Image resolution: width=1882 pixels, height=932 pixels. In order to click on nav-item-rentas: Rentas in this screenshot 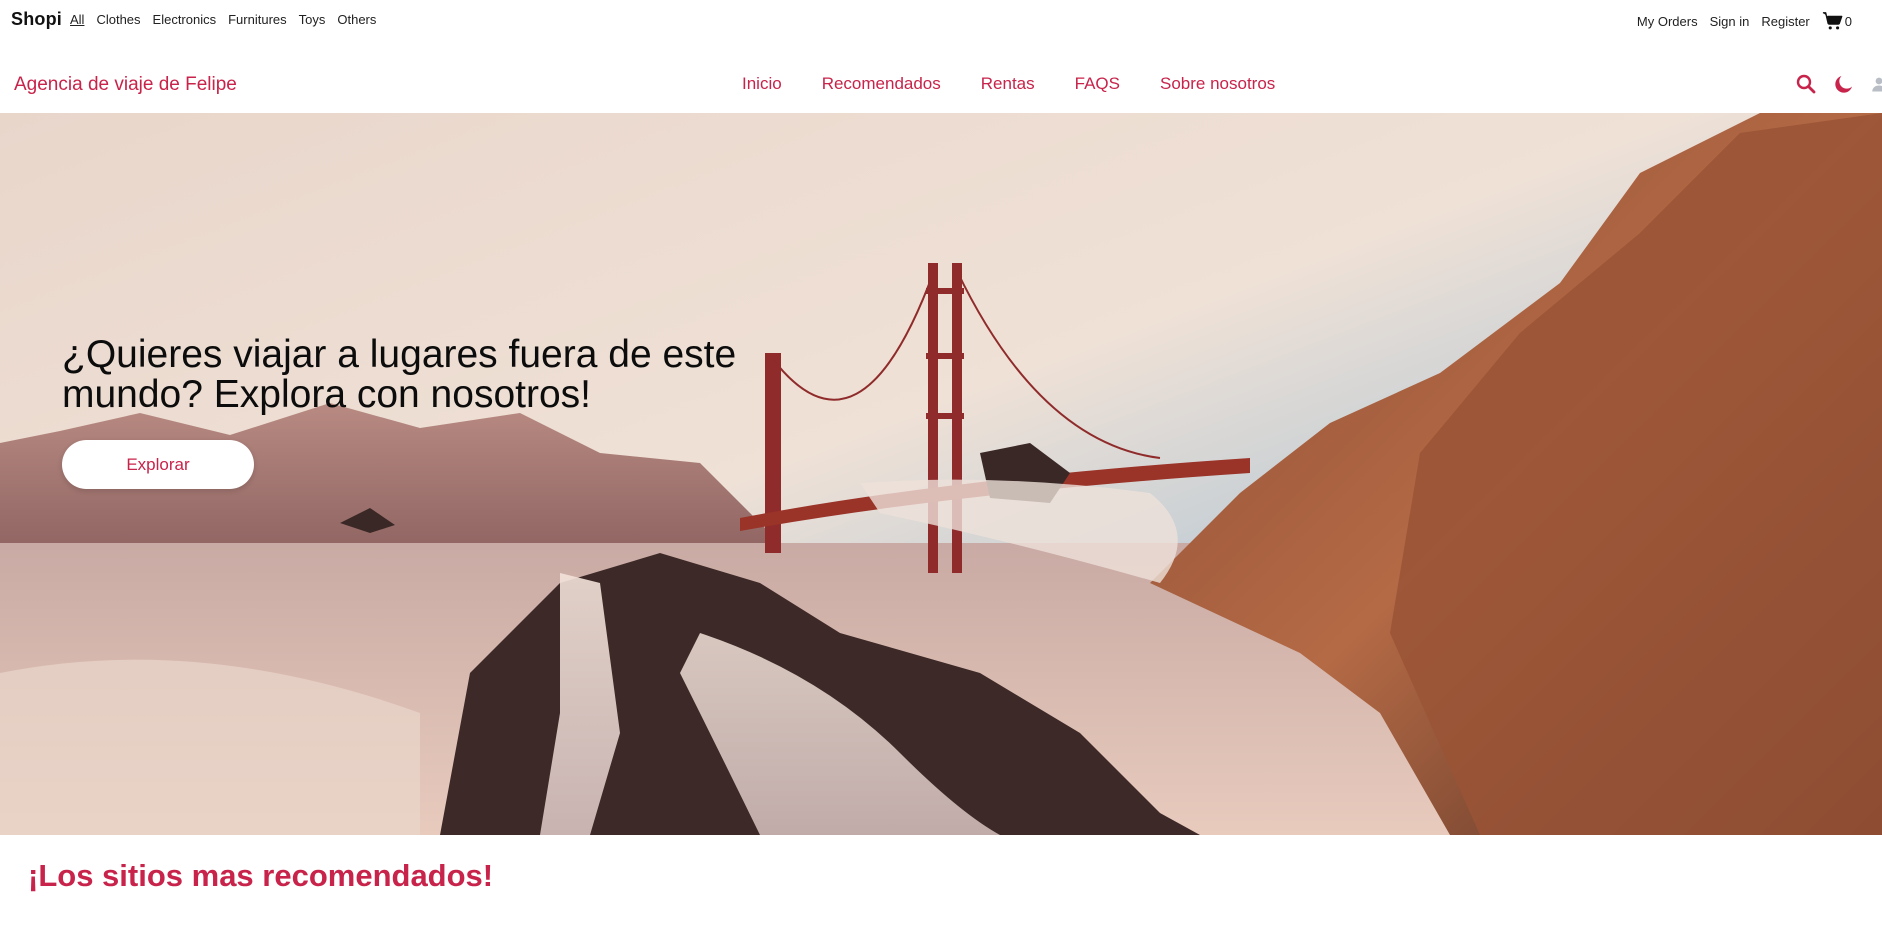, I will do `click(1008, 84)`.